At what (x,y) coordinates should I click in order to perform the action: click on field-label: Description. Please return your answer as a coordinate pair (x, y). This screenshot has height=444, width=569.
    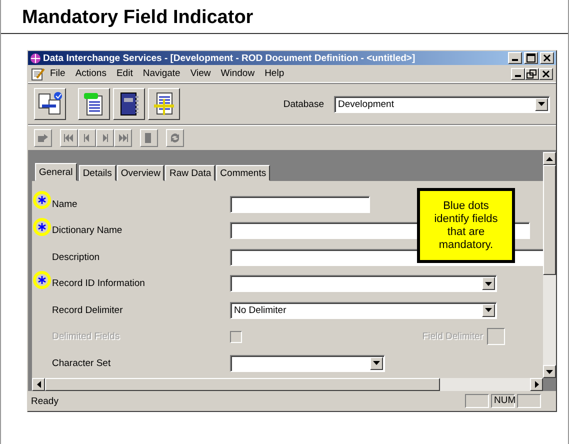
    Looking at the image, I should click on (76, 257).